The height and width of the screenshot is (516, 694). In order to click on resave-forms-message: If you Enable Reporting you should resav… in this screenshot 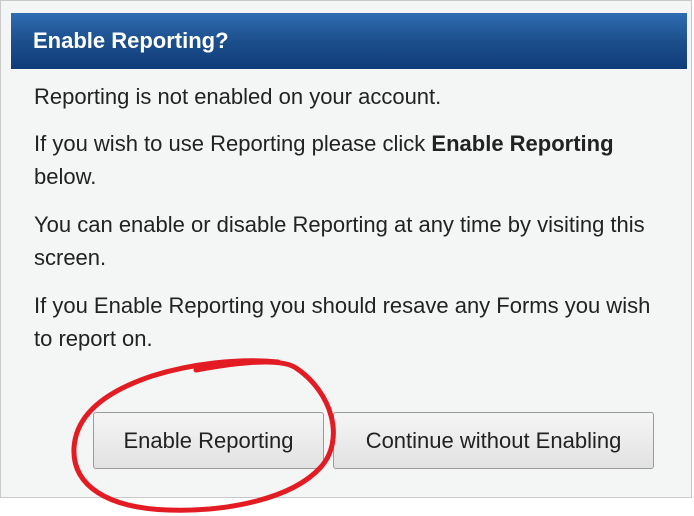, I will do `click(342, 322)`.